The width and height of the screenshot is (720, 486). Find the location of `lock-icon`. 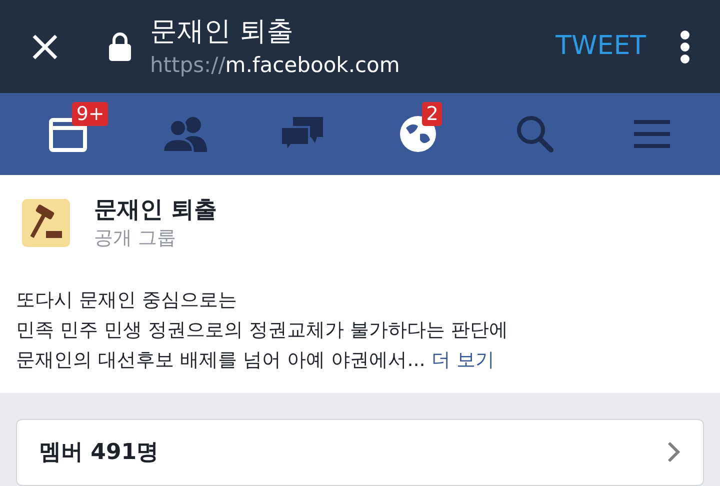

lock-icon is located at coordinates (120, 47).